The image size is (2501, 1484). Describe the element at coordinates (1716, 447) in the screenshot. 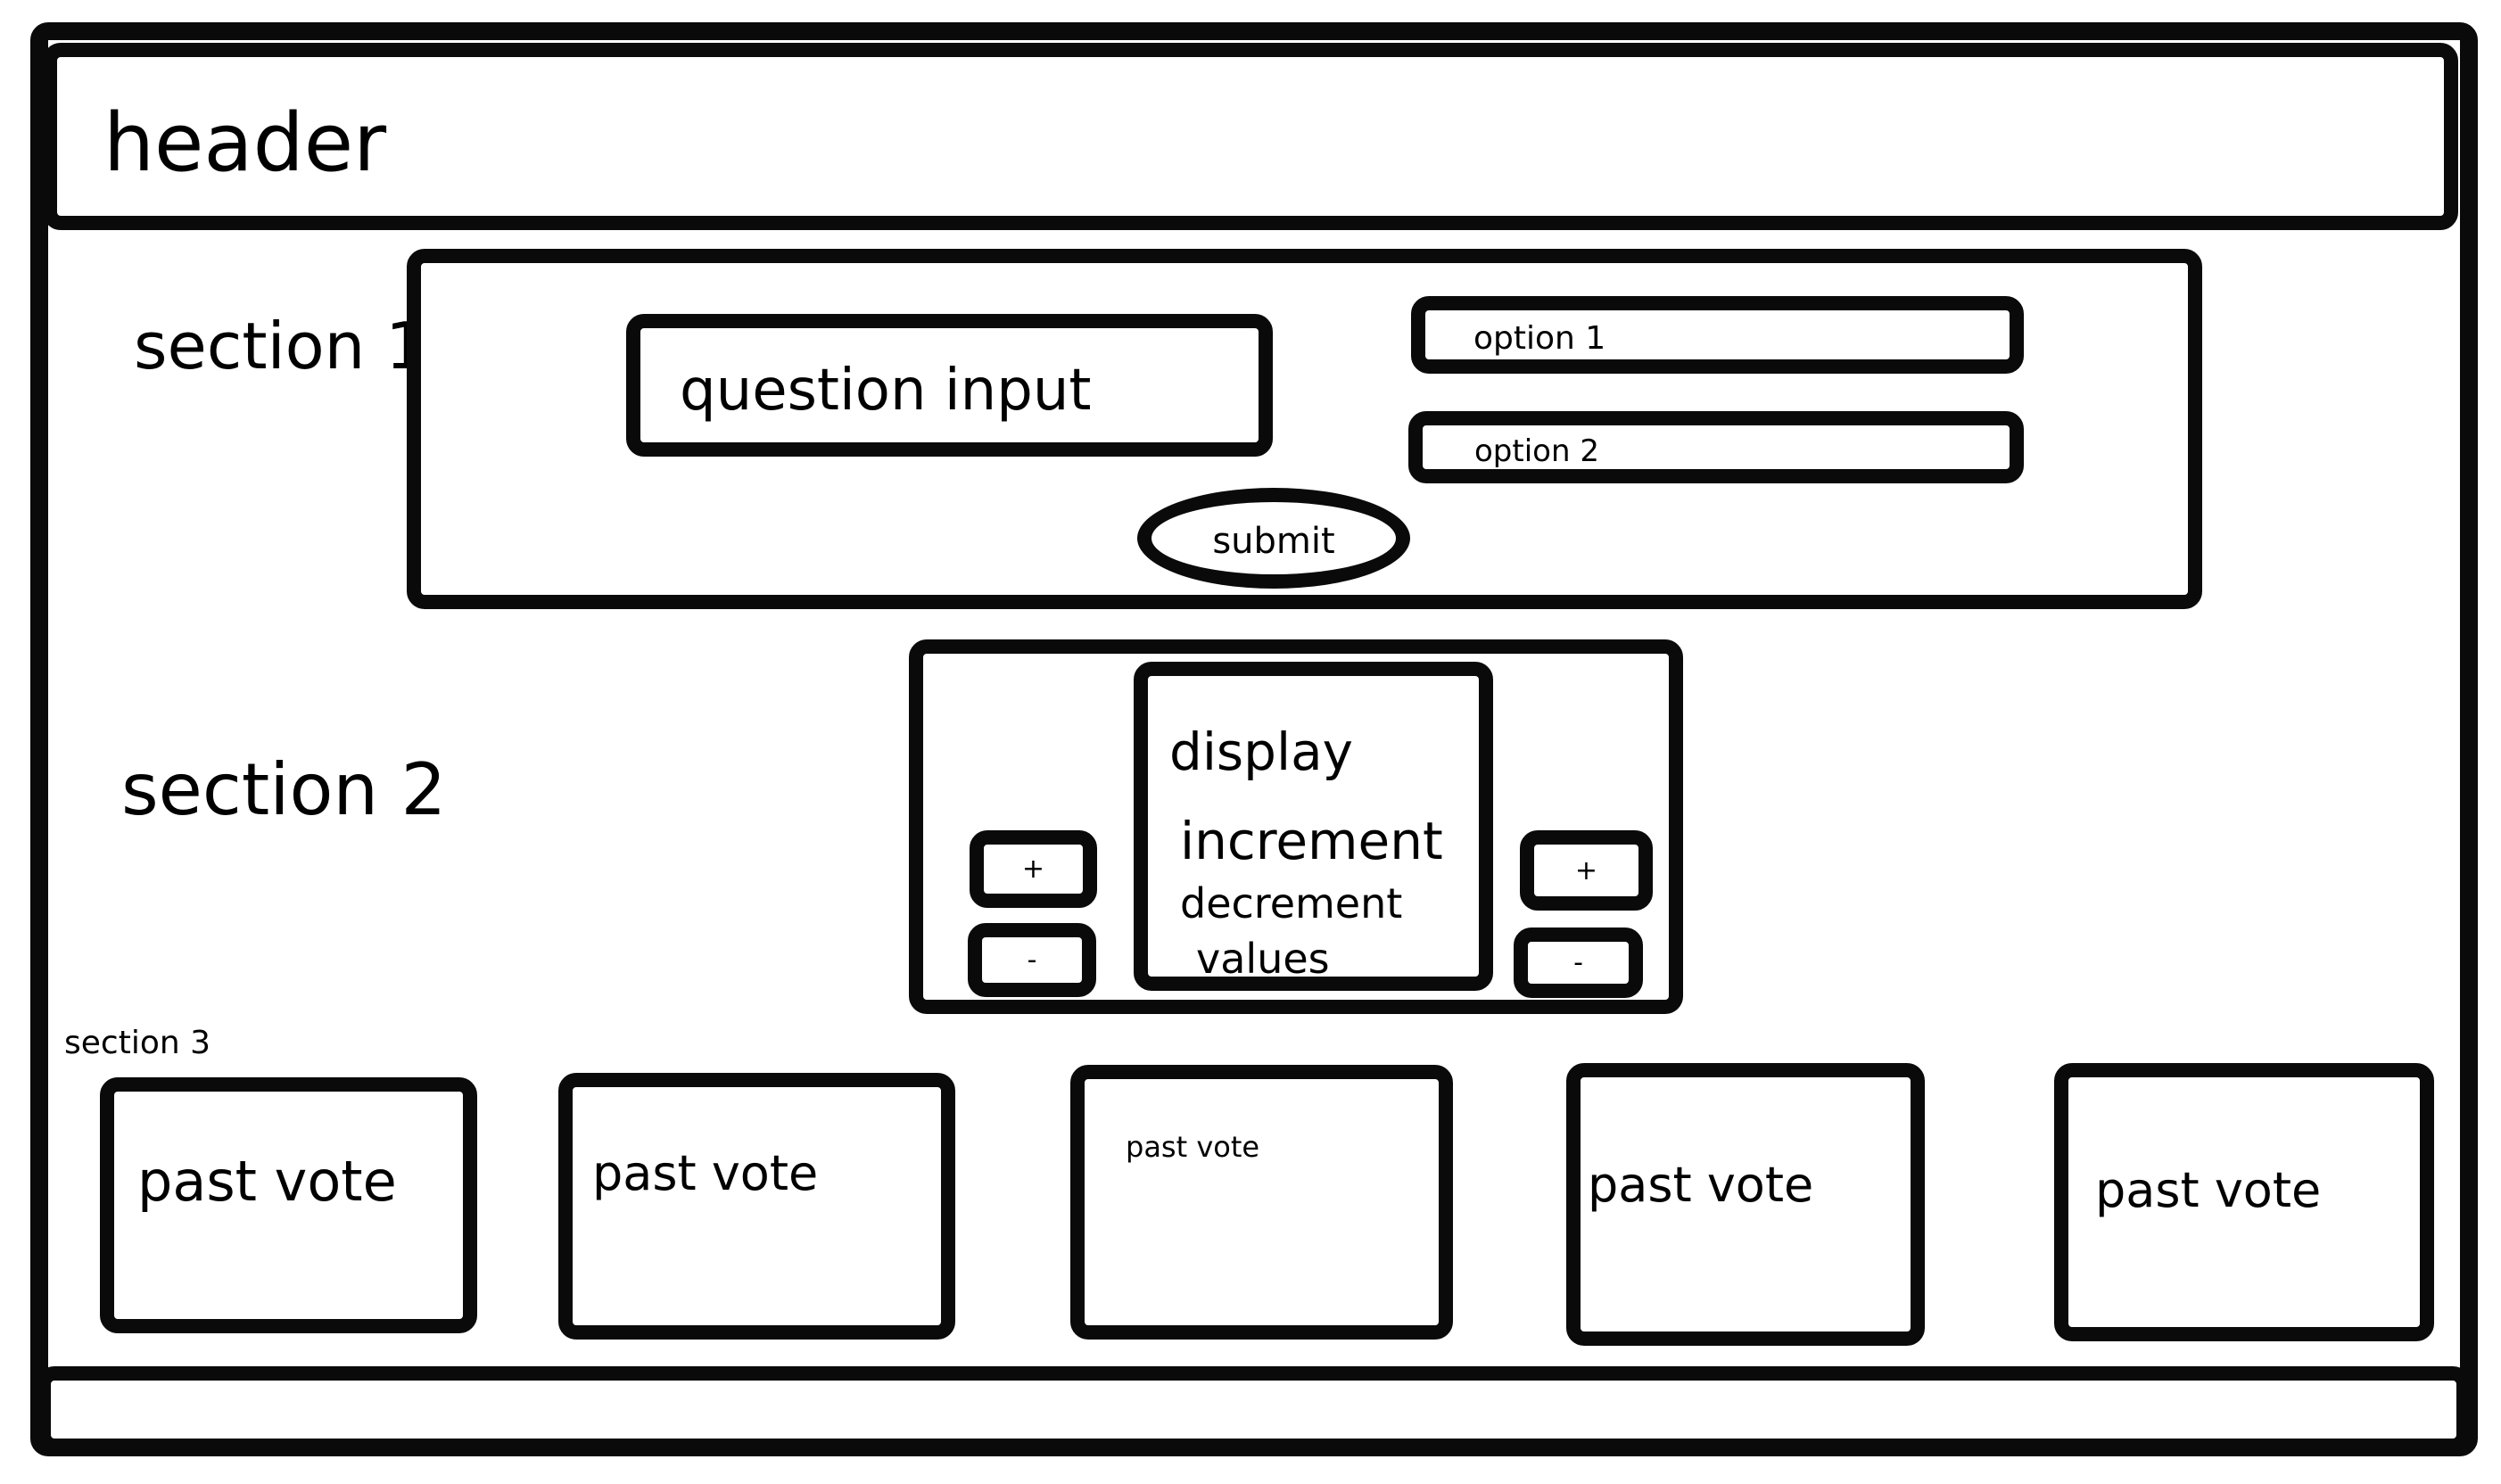

I see `option-2-input: option 2` at that location.